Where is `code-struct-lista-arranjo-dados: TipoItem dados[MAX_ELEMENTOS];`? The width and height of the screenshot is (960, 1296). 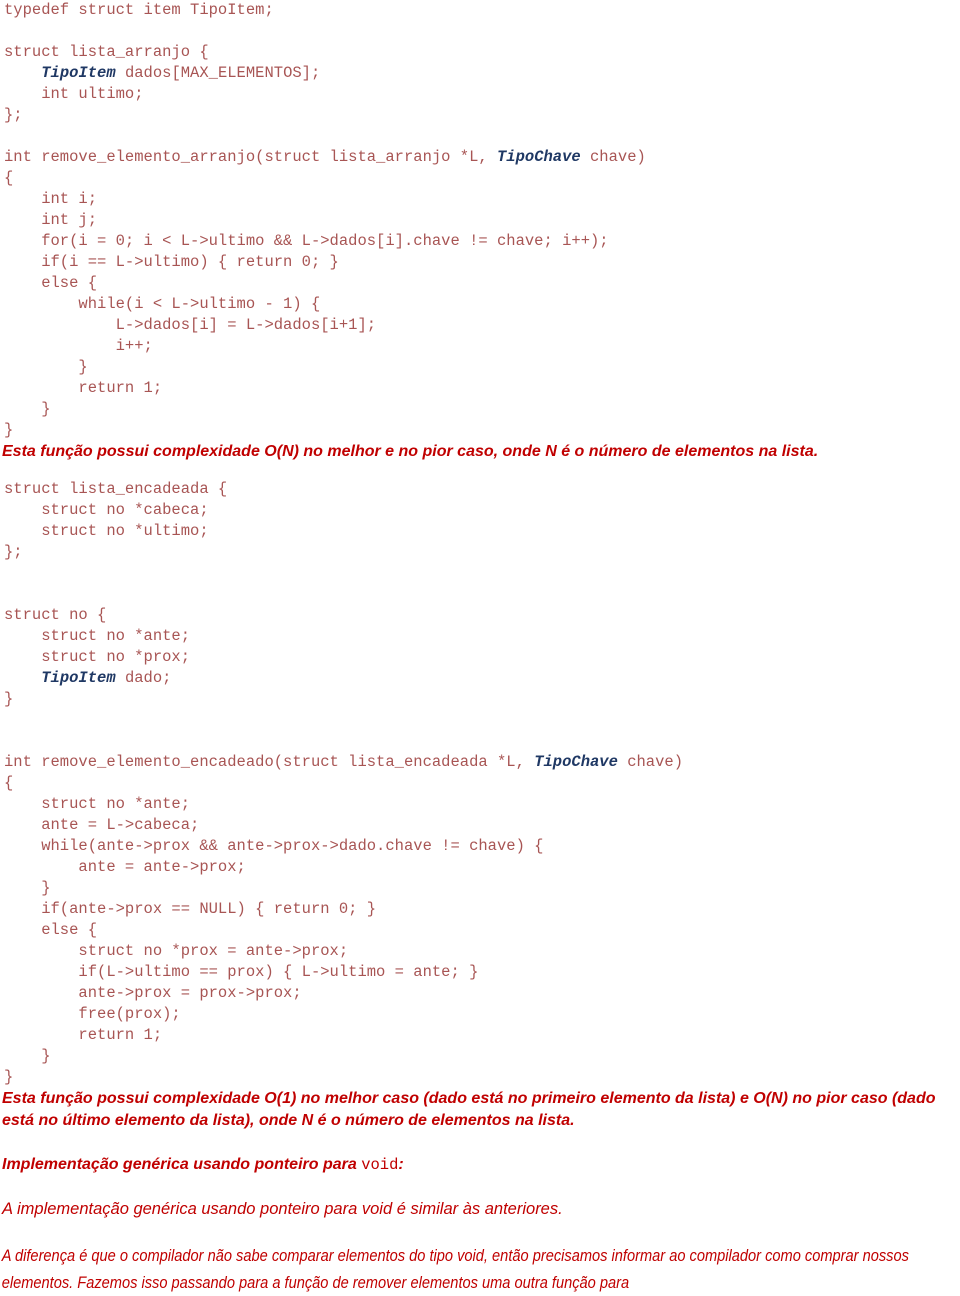
code-struct-lista-arranjo-dados: TipoItem dados[MAX_ELEMENTOS]; is located at coordinates (480, 73).